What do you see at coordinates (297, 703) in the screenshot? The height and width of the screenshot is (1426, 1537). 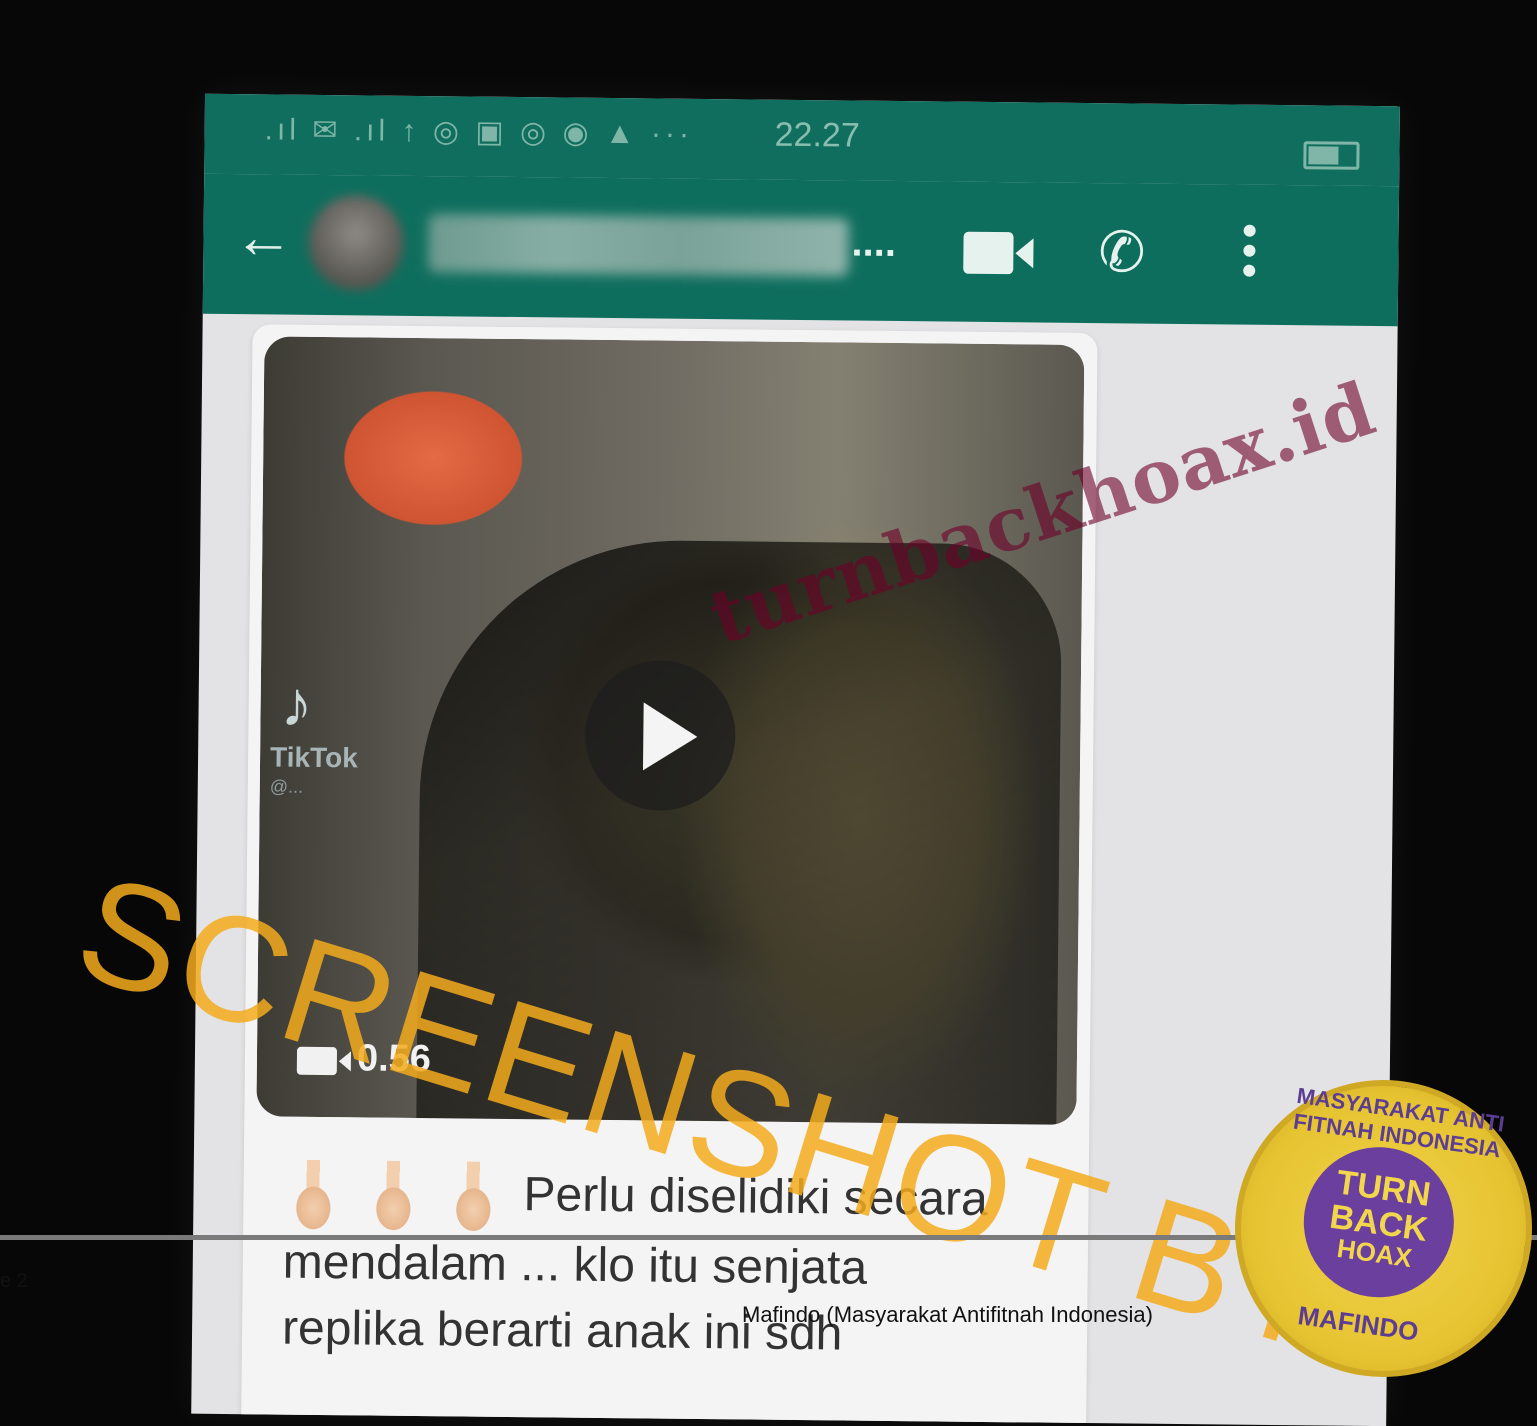 I see `tiktok-icon: ♪` at bounding box center [297, 703].